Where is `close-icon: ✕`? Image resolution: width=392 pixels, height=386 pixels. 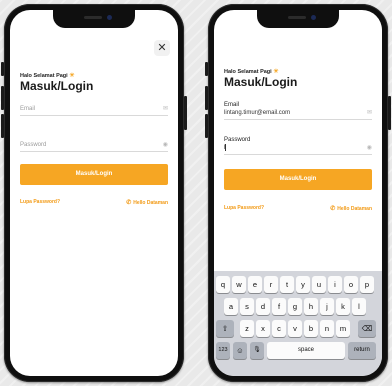 close-icon: ✕ is located at coordinates (162, 48).